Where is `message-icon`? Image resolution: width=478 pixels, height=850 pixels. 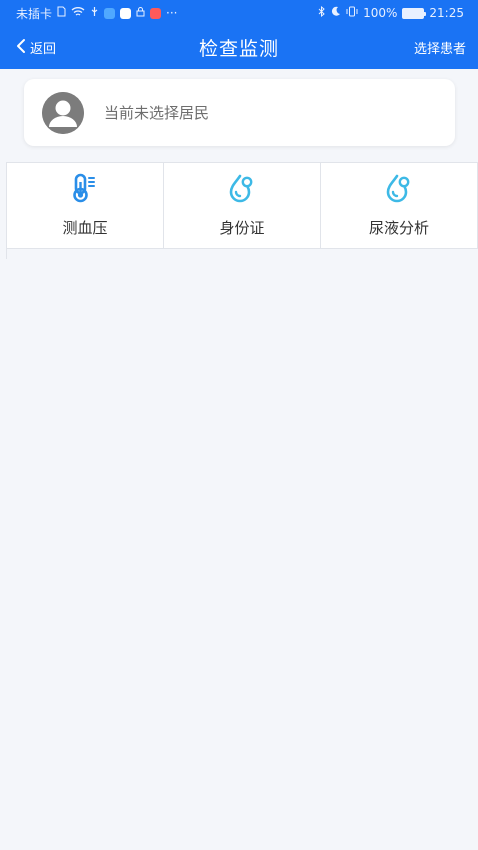 message-icon is located at coordinates (126, 13).